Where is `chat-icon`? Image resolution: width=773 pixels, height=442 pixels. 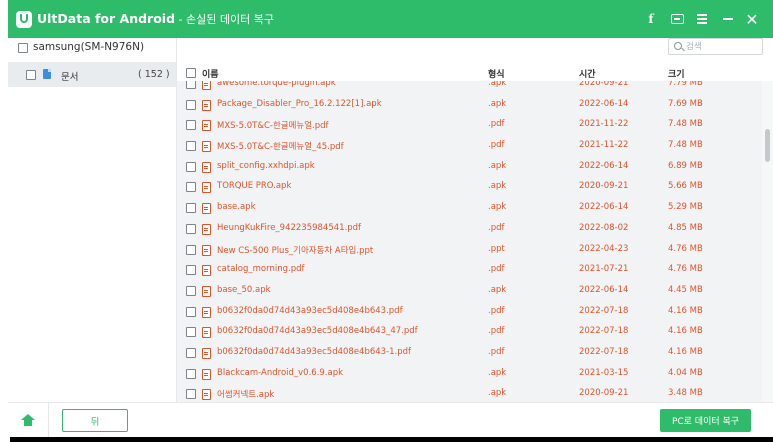 chat-icon is located at coordinates (677, 19).